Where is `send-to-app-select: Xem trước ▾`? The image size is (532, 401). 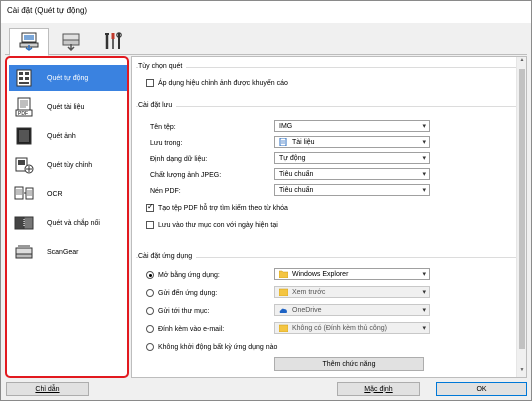
send-to-app-select: Xem trước ▾ is located at coordinates (352, 292).